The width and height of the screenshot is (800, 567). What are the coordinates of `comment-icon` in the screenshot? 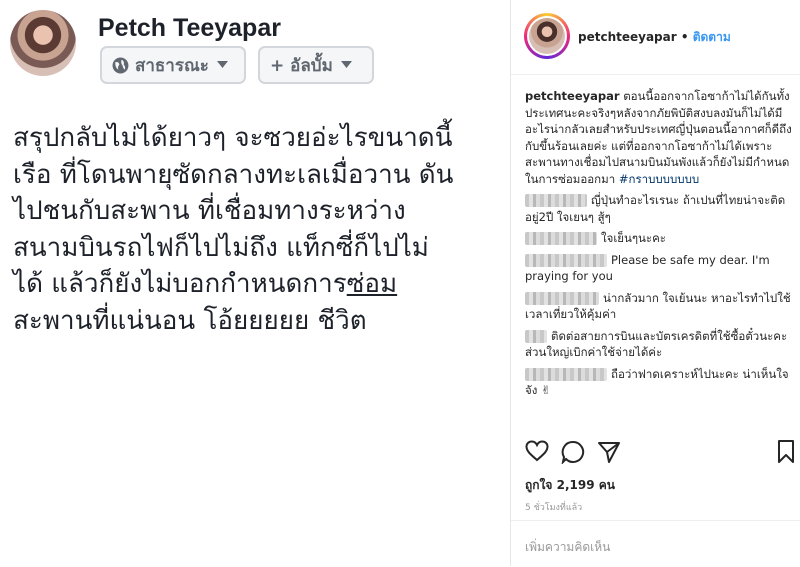 It's located at (573, 454).